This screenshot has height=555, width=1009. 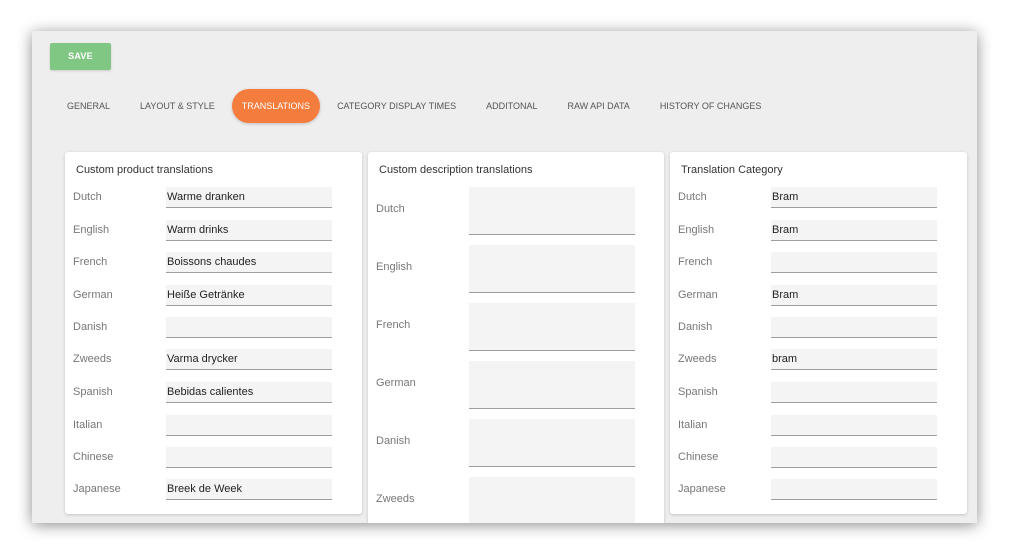 What do you see at coordinates (854, 392) in the screenshot?
I see `category-spanish-input` at bounding box center [854, 392].